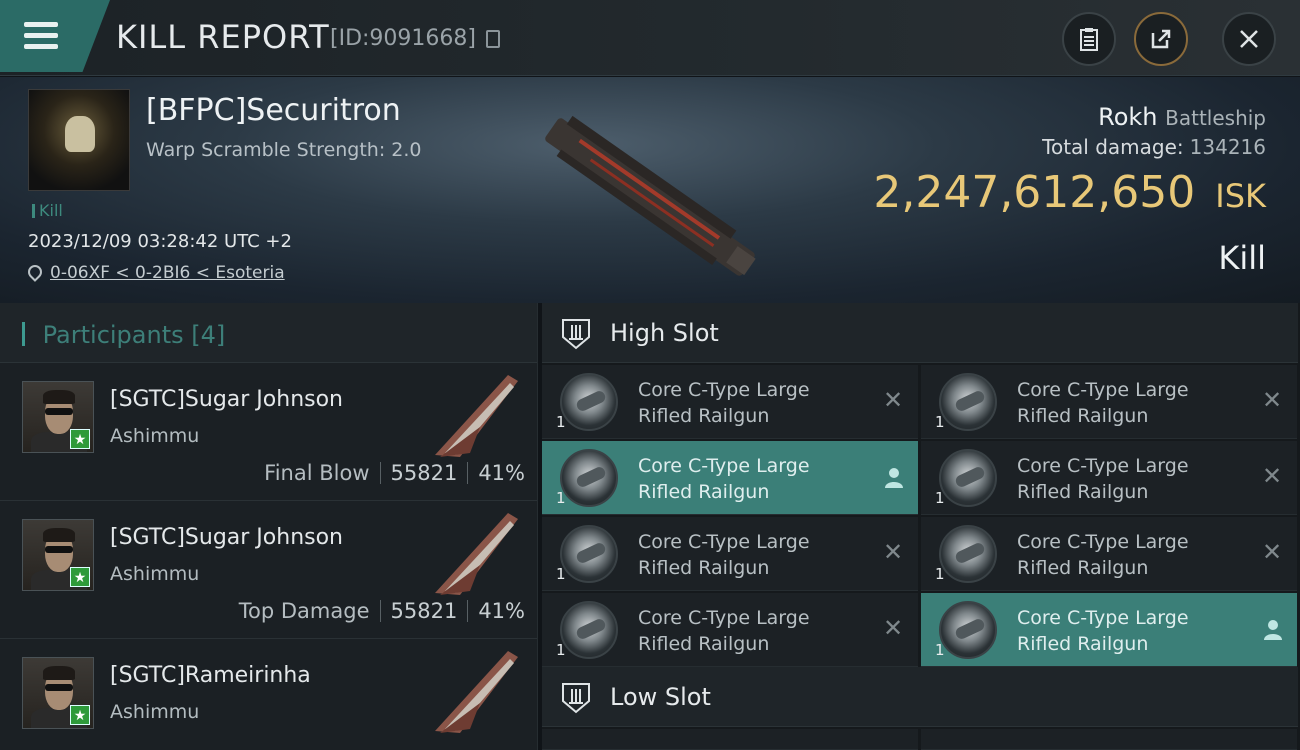 This screenshot has height=750, width=1300. Describe the element at coordinates (660, 697) in the screenshot. I see `low-slot-label: Low Slot` at that location.